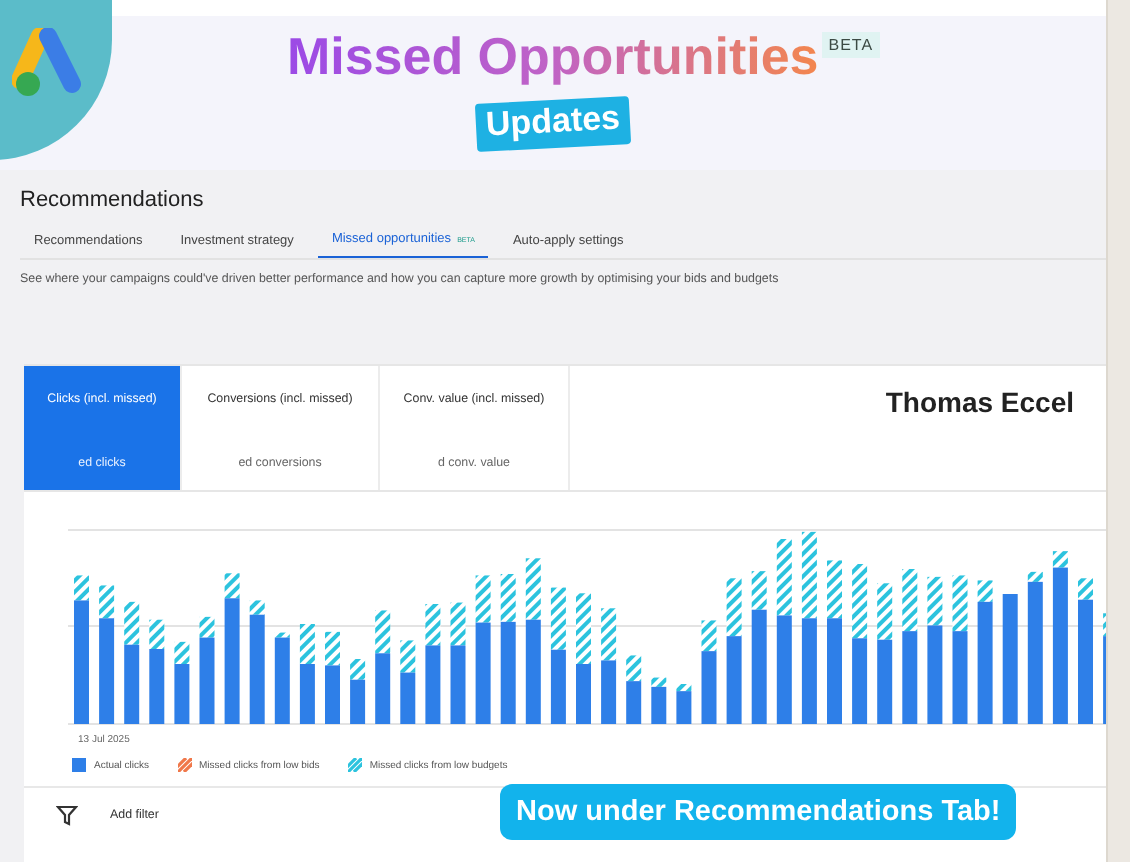 Image resolution: width=1130 pixels, height=862 pixels. I want to click on updates-badge: Updates, so click(553, 124).